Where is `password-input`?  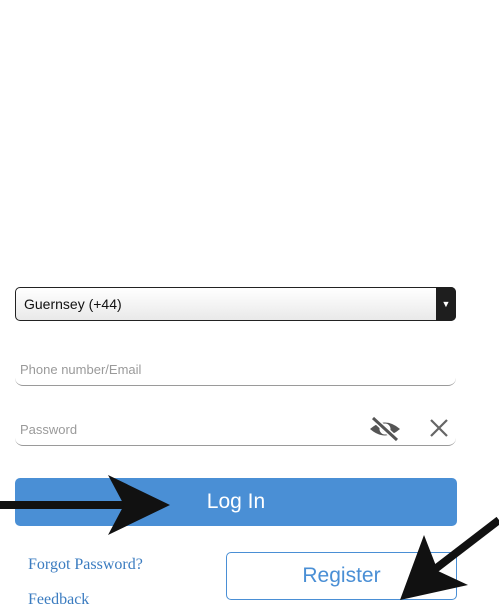
password-input is located at coordinates (185, 429).